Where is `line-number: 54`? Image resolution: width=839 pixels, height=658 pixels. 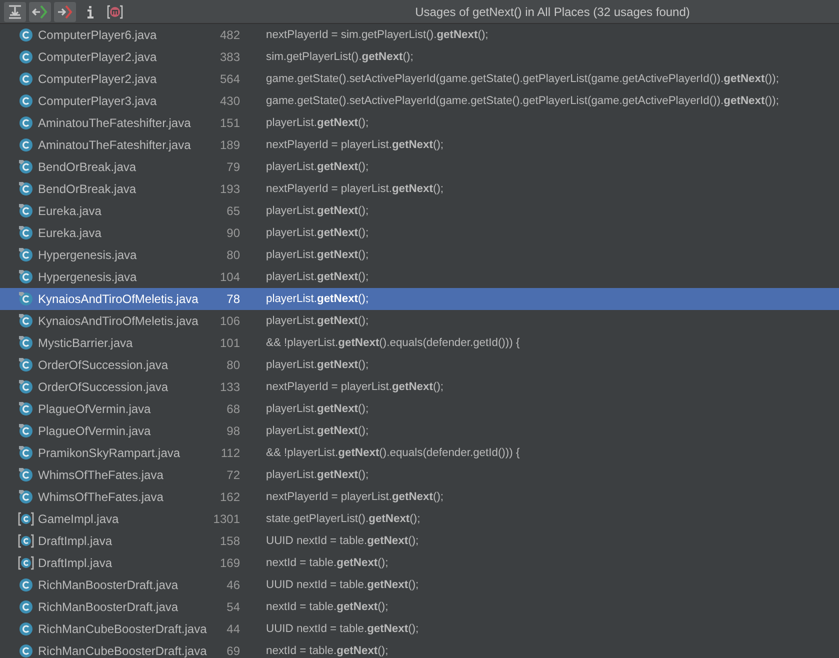 line-number: 54 is located at coordinates (233, 607).